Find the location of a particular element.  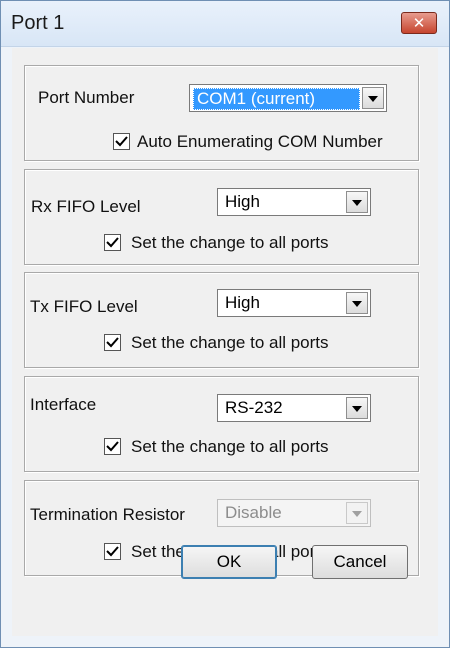

interface-apply-all-label: Set the change to all ports is located at coordinates (230, 447).